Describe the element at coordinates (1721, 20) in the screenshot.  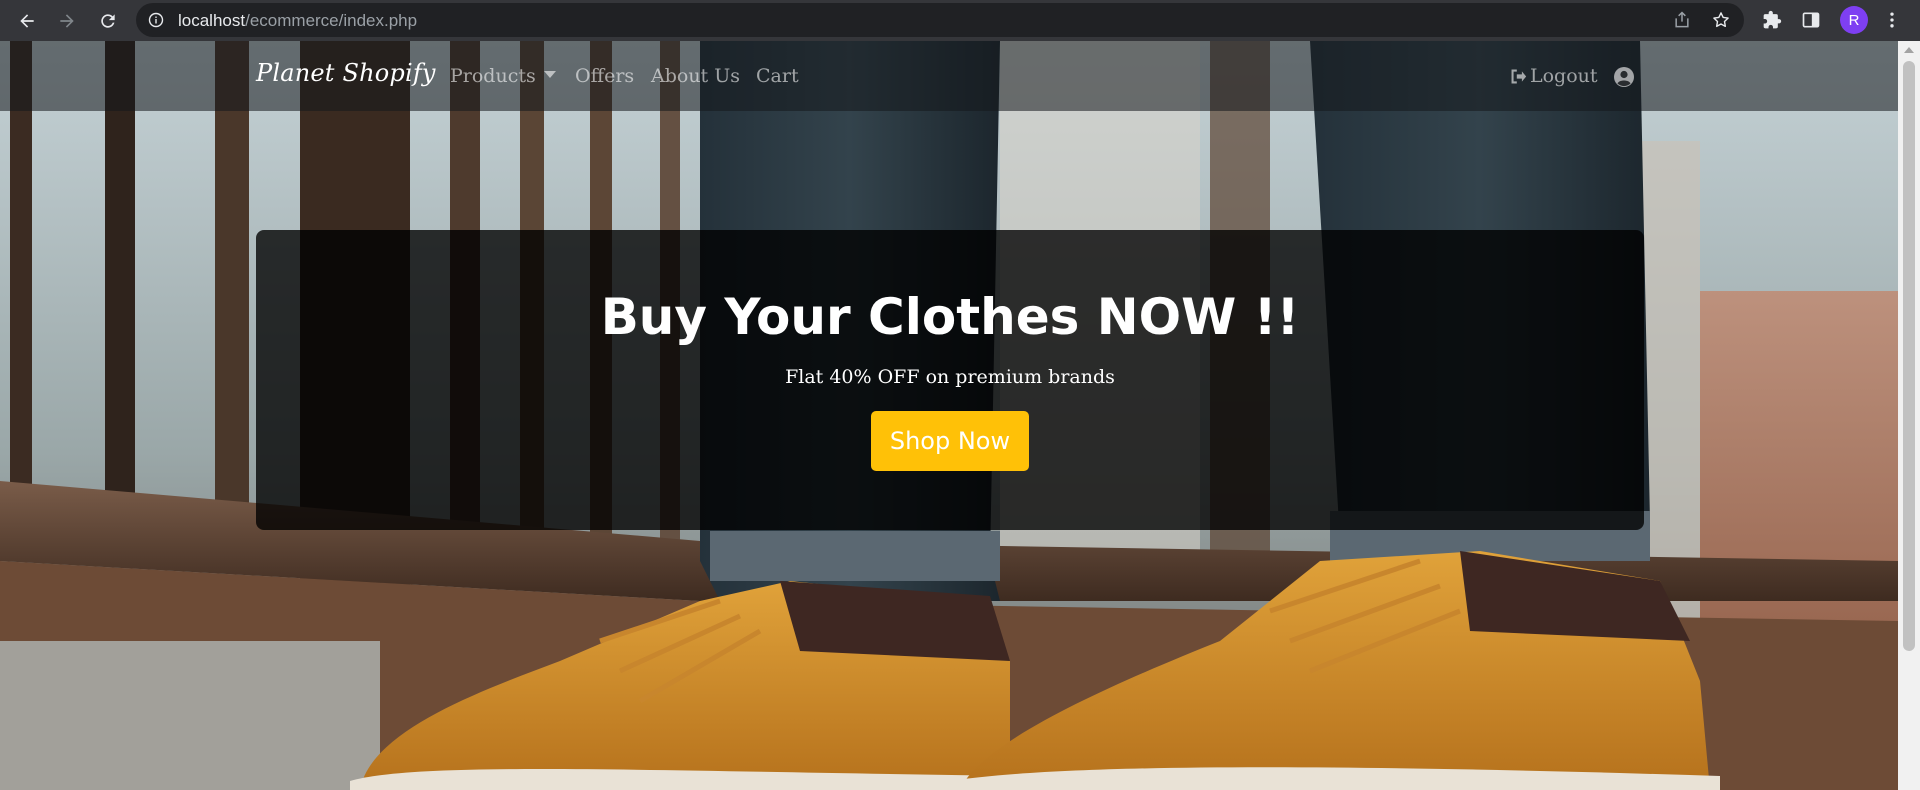
I see `bookmark-star-icon` at that location.